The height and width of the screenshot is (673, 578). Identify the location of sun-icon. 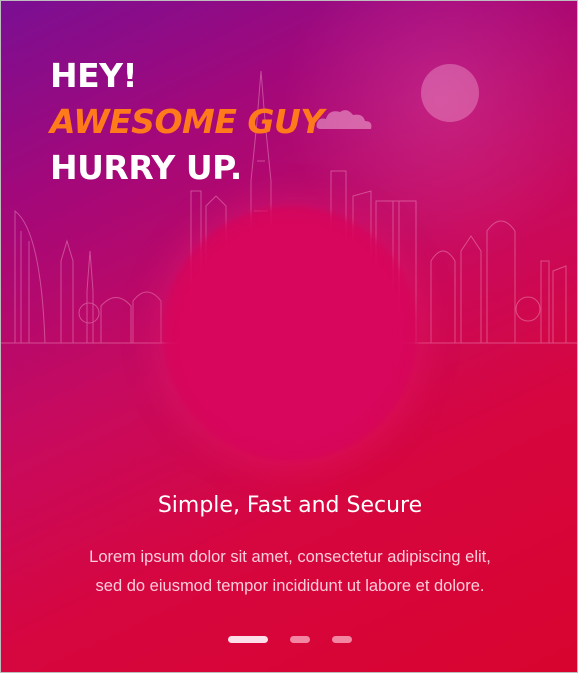
(450, 93).